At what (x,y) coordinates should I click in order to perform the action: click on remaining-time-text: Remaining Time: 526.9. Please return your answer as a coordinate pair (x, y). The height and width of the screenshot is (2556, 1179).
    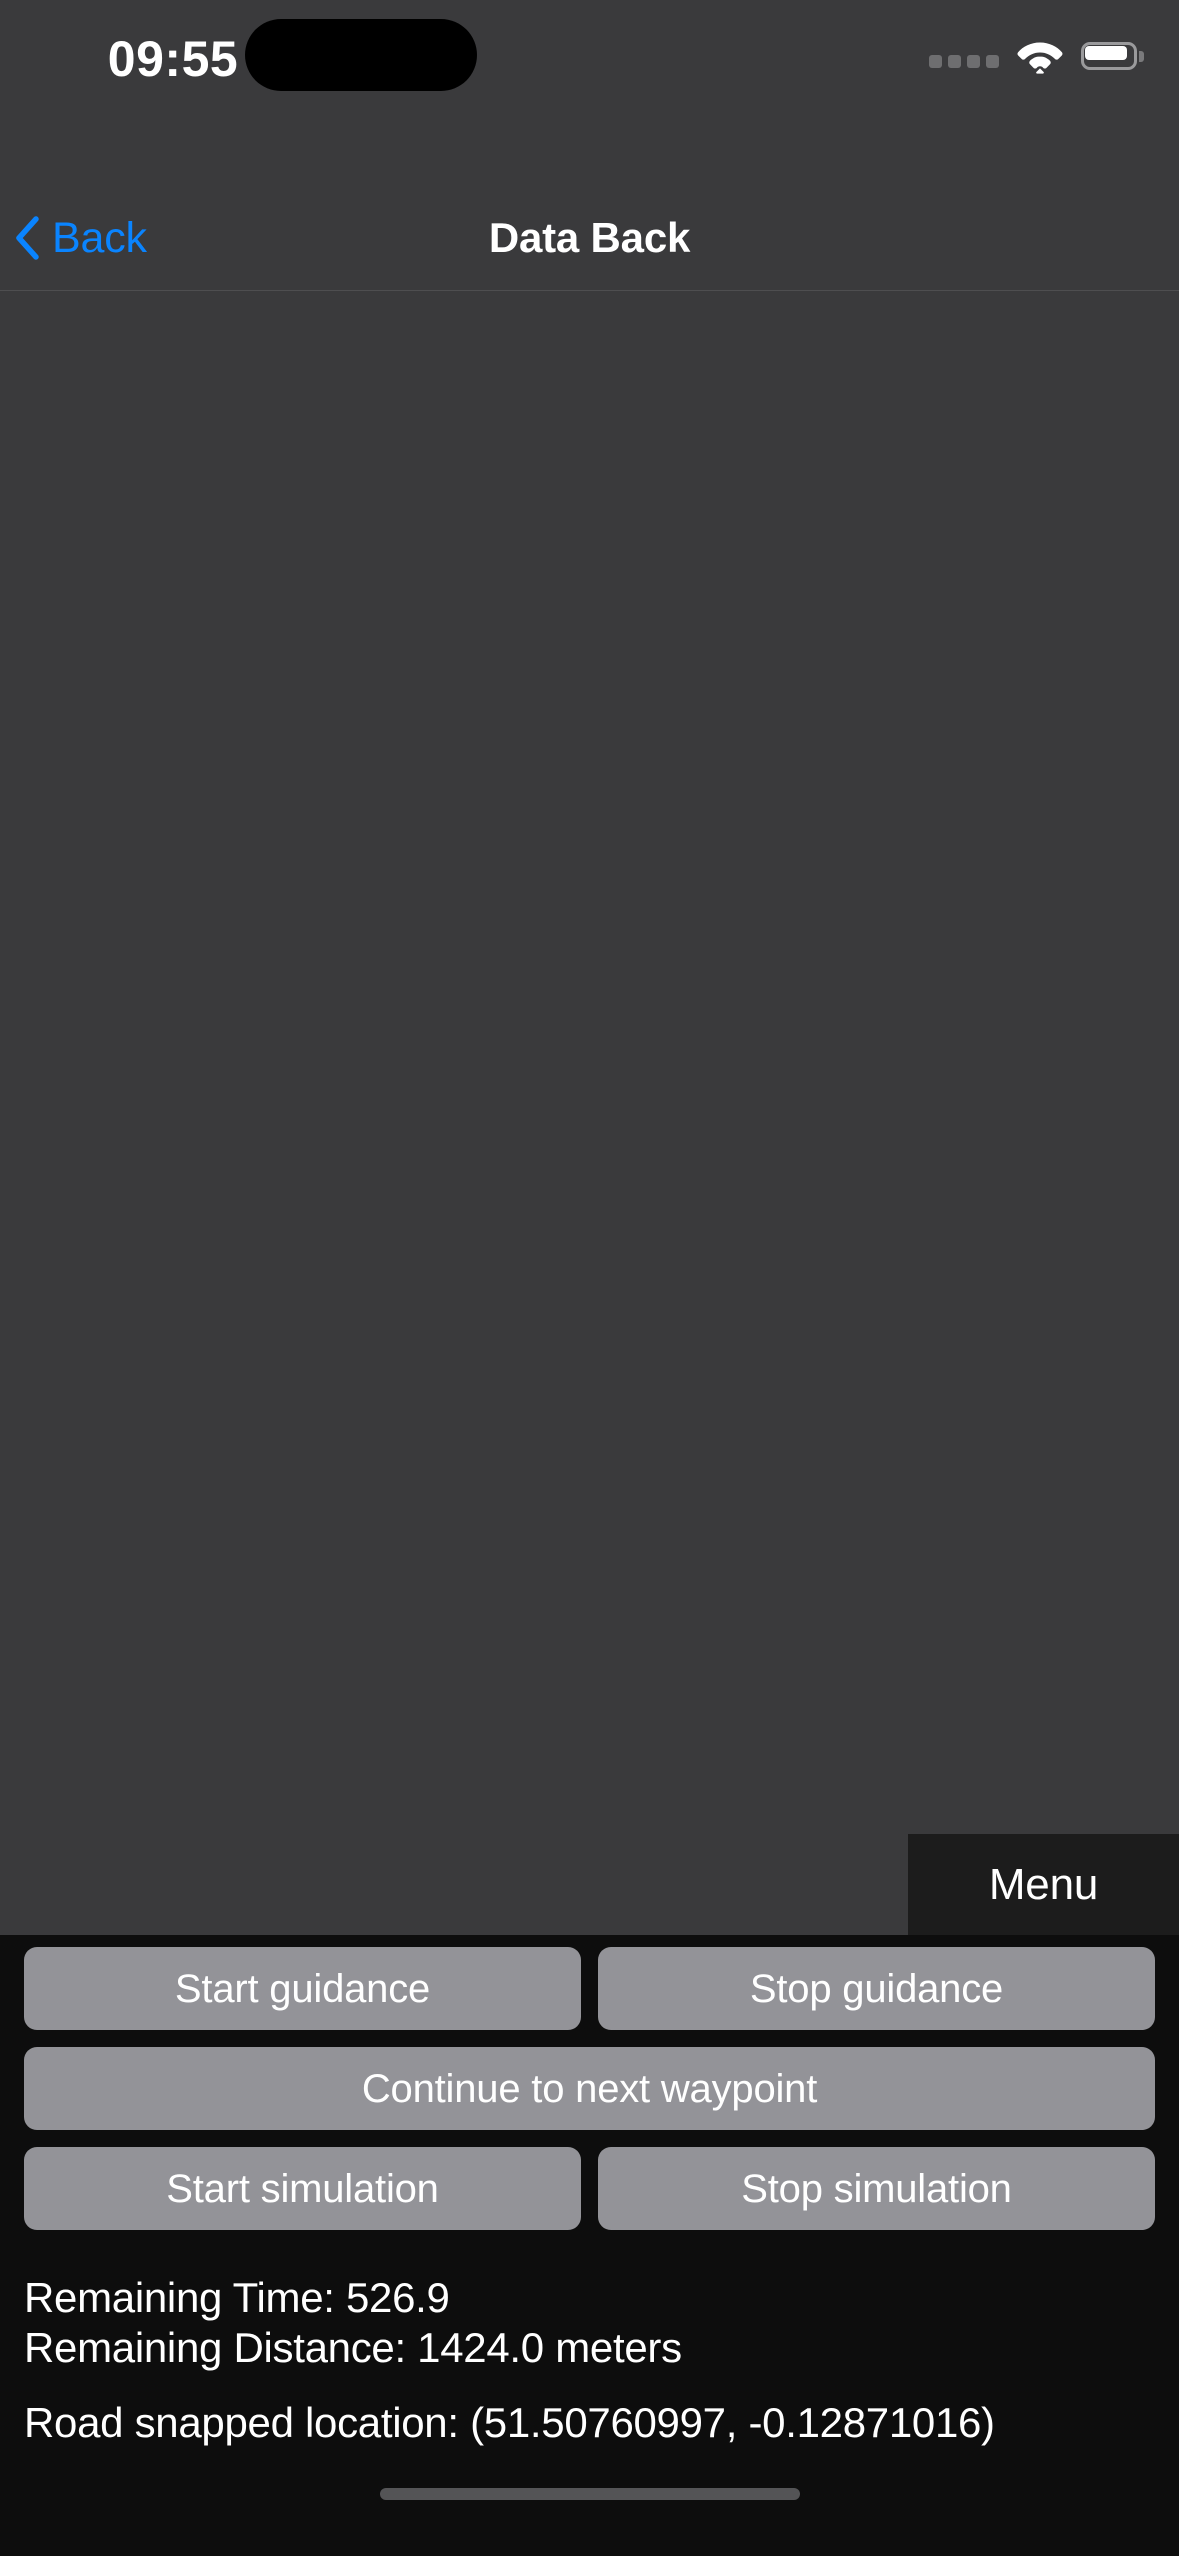
    Looking at the image, I should click on (237, 2298).